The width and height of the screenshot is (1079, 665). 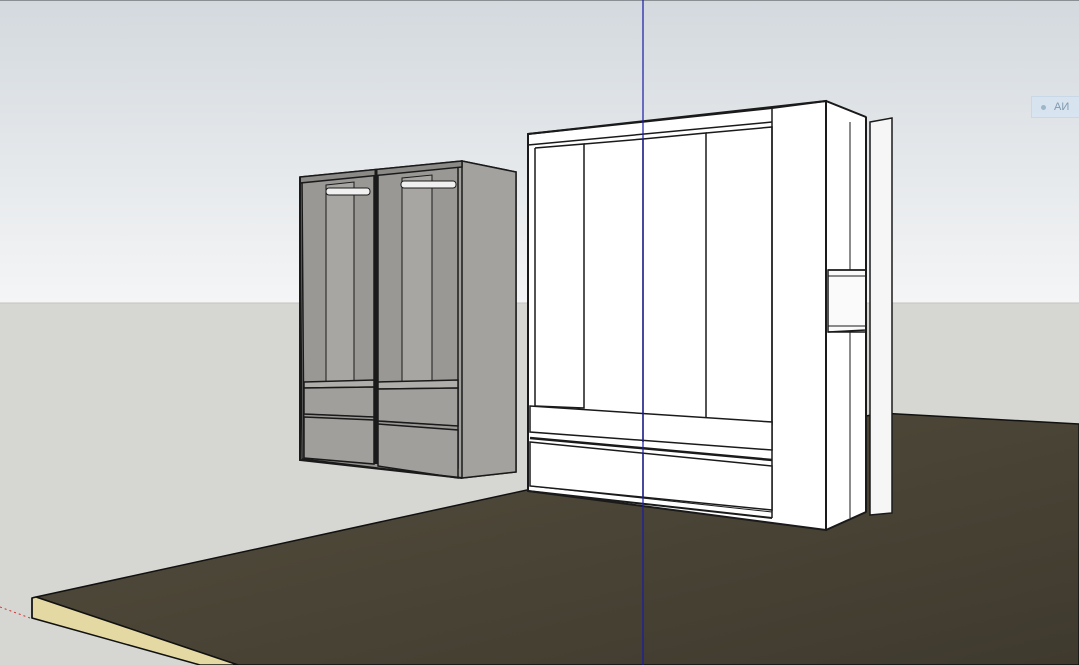 What do you see at coordinates (428, 184) in the screenshot?
I see `hanging-rod-right` at bounding box center [428, 184].